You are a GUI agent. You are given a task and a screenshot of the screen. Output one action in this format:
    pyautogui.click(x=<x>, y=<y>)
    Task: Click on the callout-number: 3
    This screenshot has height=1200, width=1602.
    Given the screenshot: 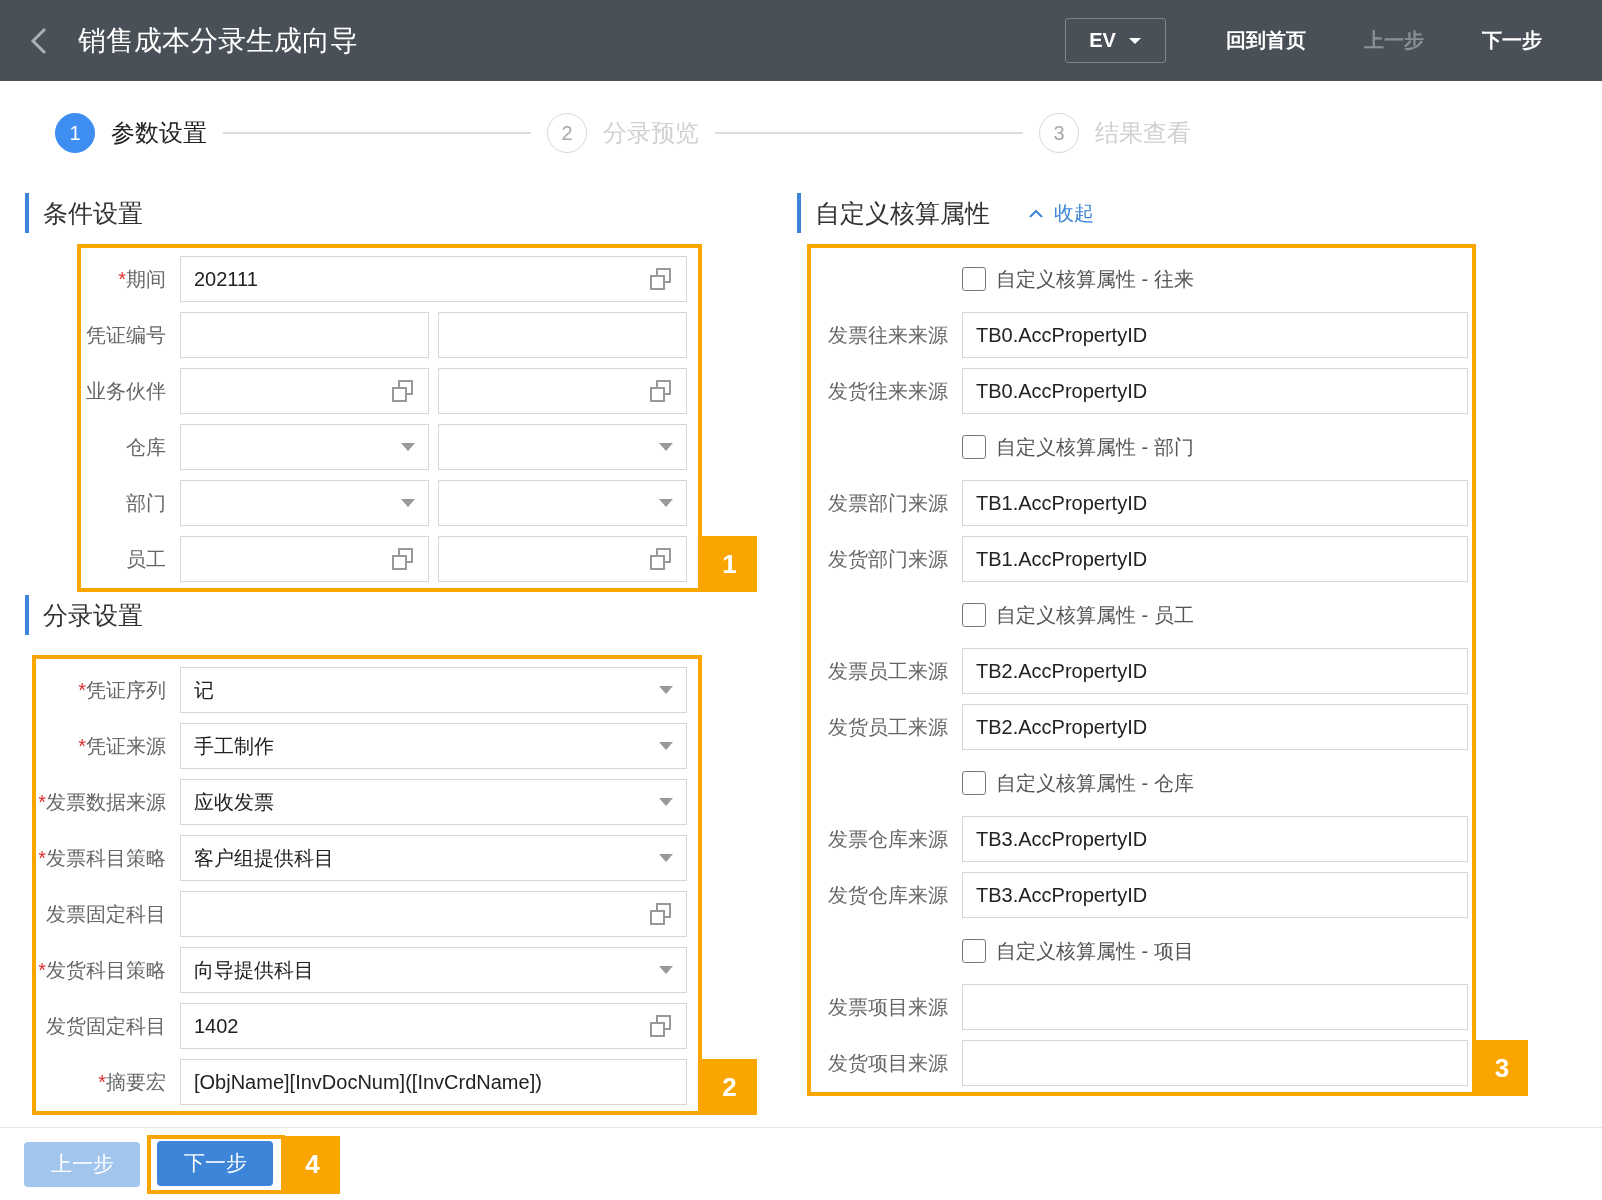 What is the action you would take?
    pyautogui.click(x=1502, y=1068)
    